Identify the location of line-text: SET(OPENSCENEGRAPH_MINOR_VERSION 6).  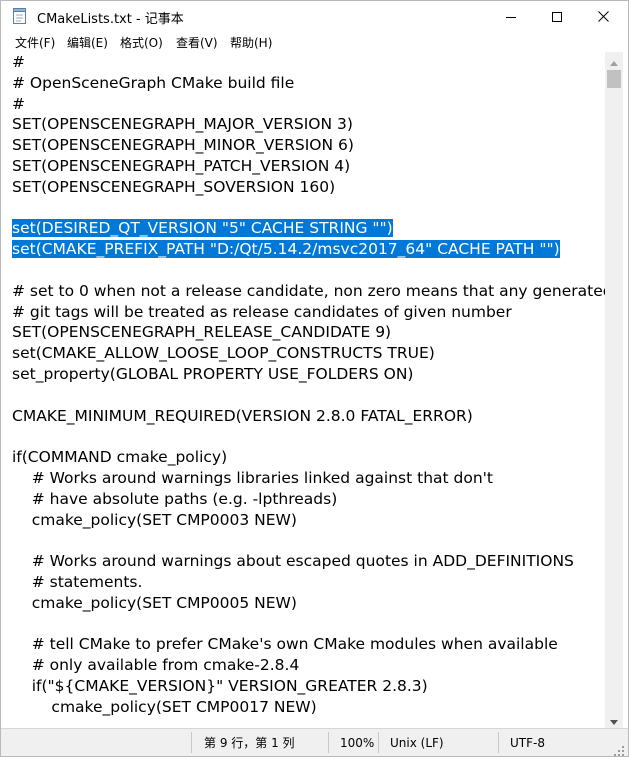
(183, 145).